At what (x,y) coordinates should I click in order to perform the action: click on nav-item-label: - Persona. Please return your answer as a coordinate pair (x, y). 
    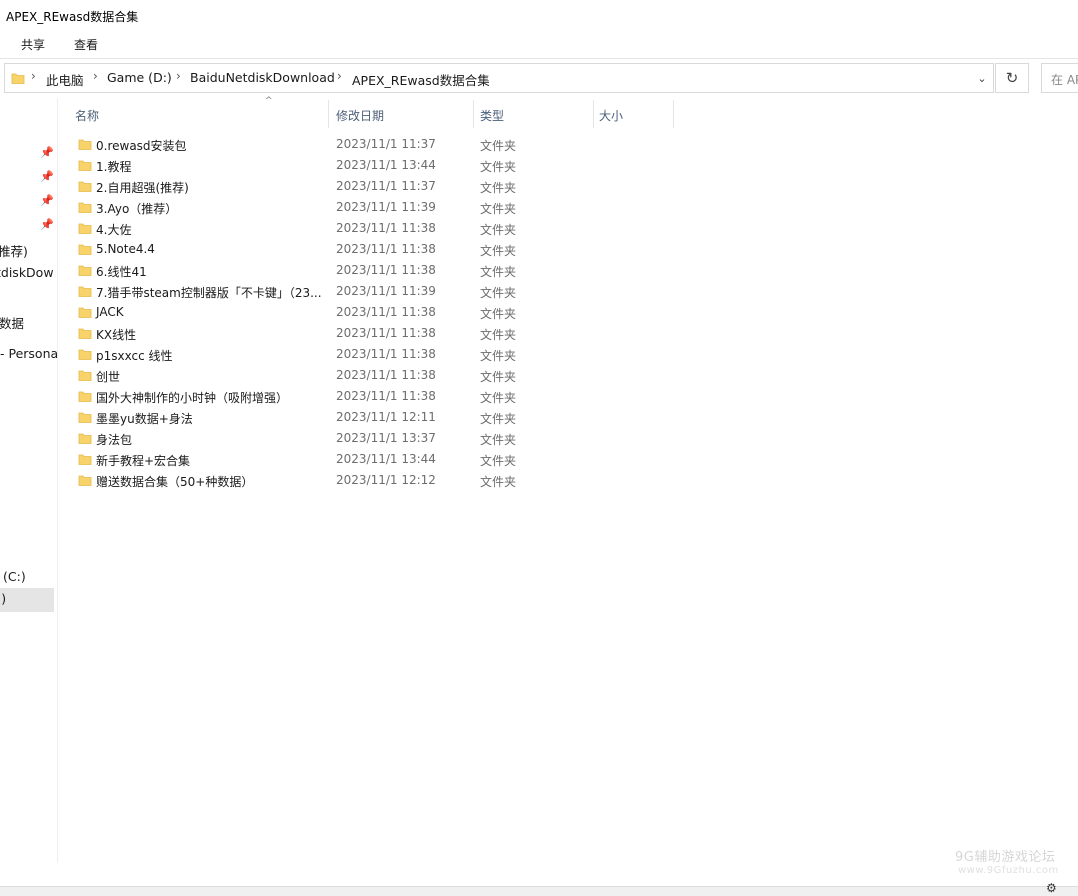
    Looking at the image, I should click on (29, 353).